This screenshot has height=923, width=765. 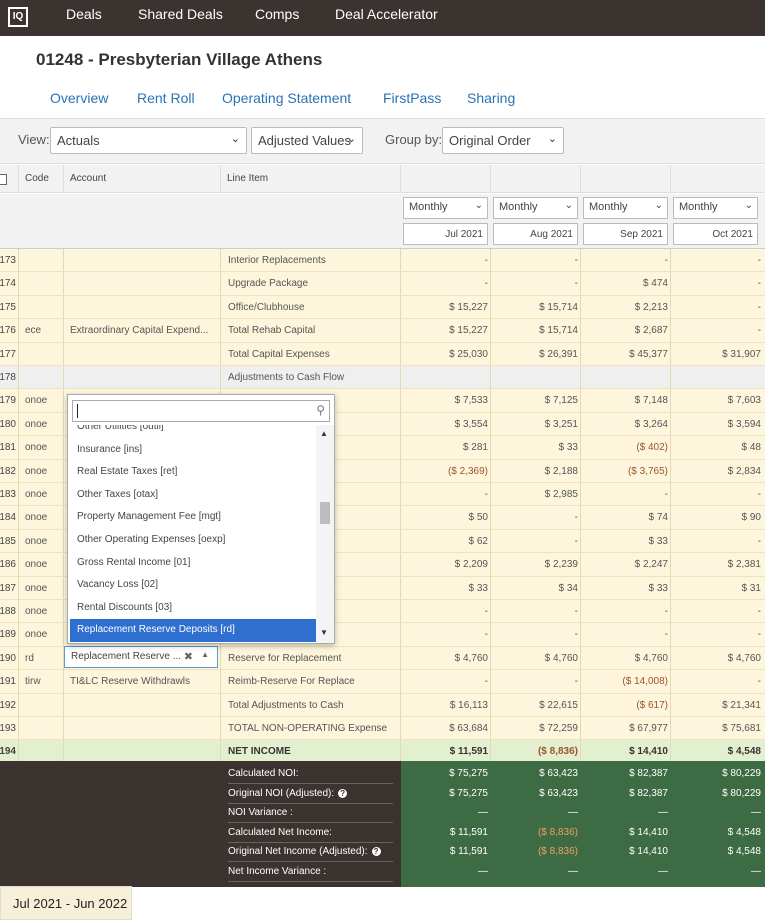 I want to click on row-value: $ 16,113, so click(x=444, y=705).